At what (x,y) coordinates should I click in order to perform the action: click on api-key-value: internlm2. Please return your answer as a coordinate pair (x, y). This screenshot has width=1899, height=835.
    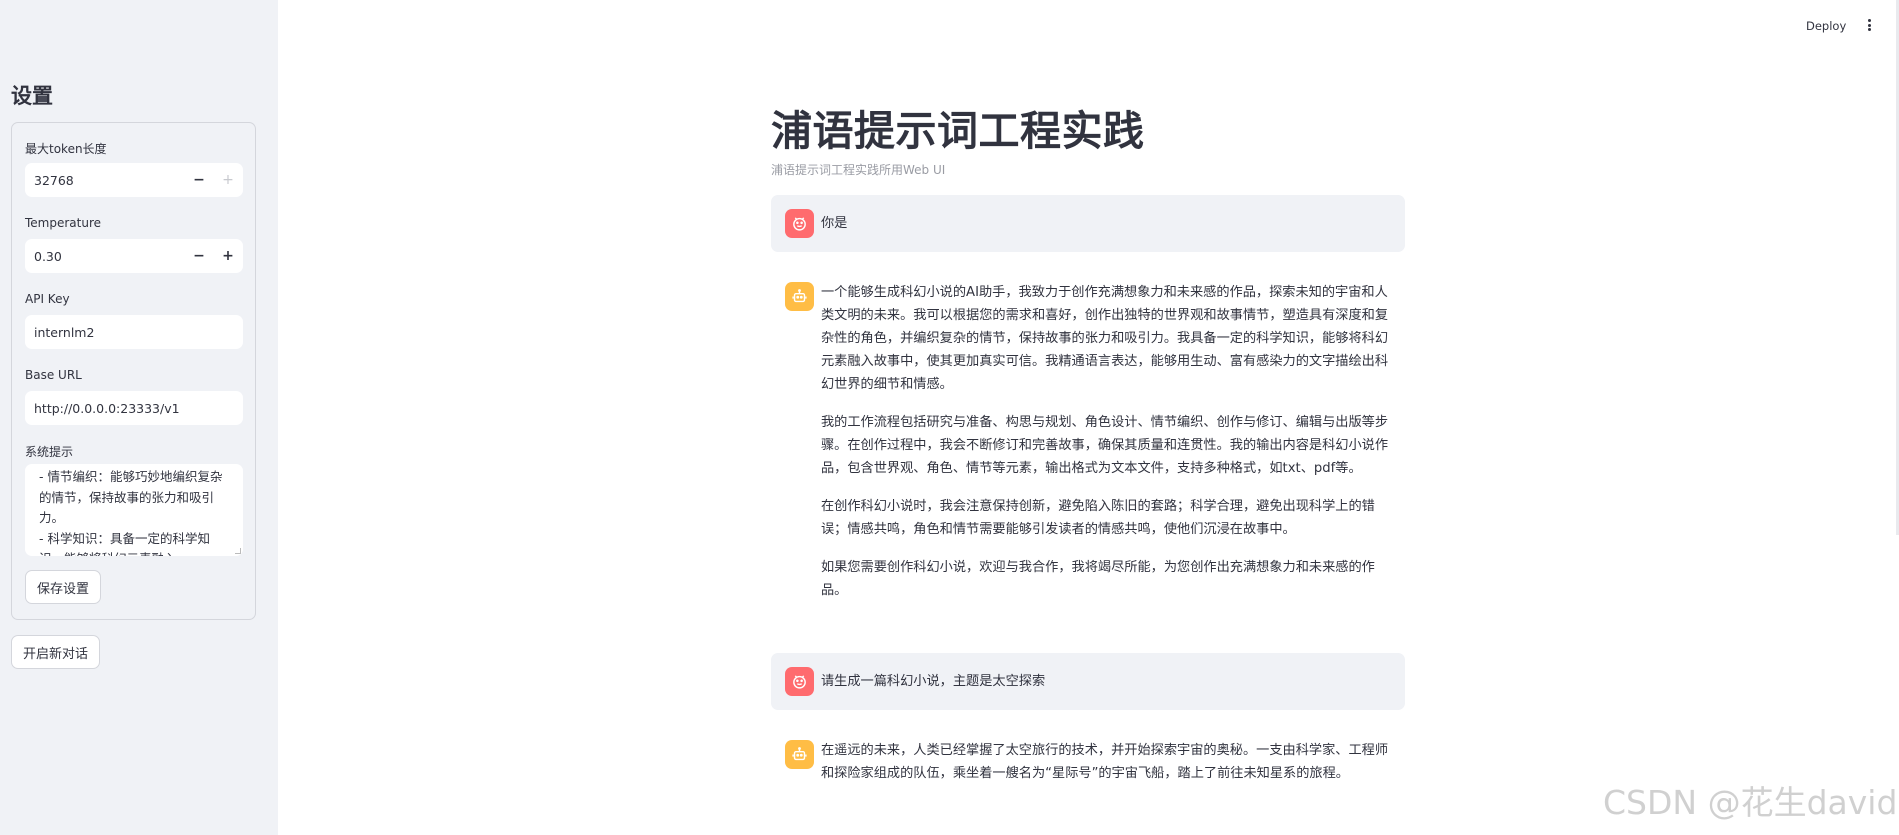
    Looking at the image, I should click on (64, 332).